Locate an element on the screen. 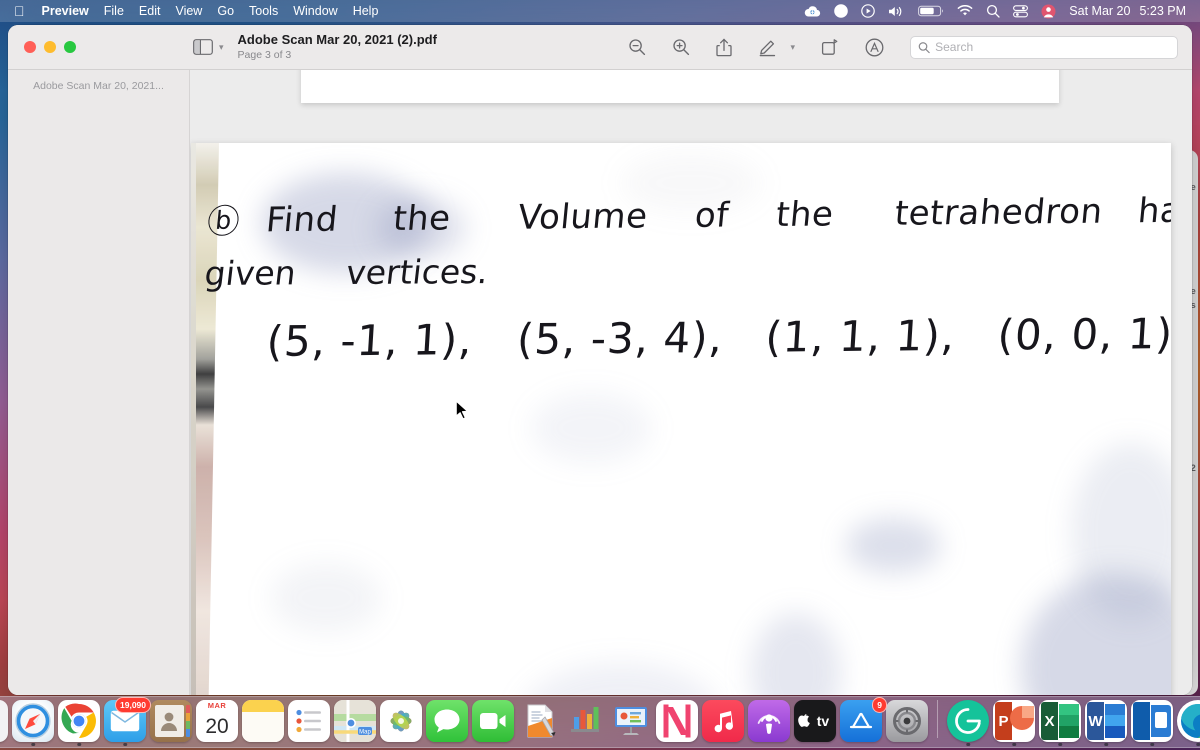 This screenshot has width=1200, height=750. markup-chevron-down-icon: ▾ is located at coordinates (792, 47).